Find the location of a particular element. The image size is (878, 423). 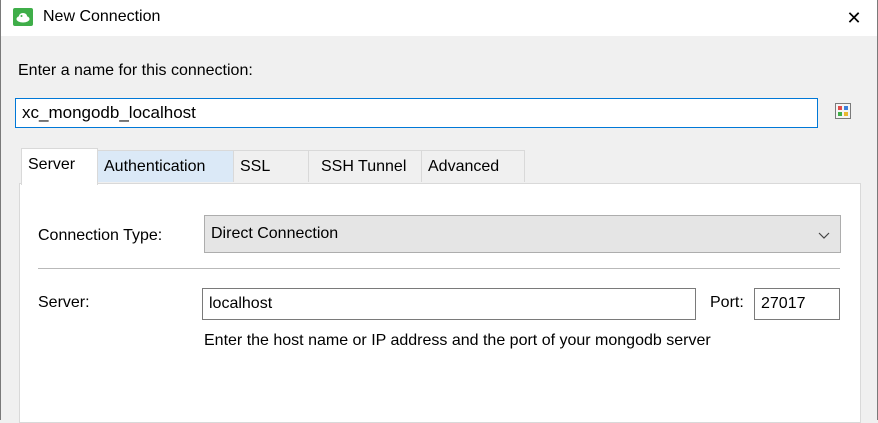

connection-type-value: Direct Connection is located at coordinates (275, 233).